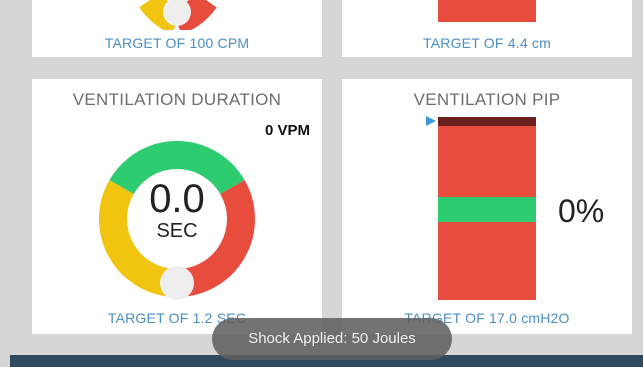  I want to click on duration-value: 0.0, so click(177, 199).